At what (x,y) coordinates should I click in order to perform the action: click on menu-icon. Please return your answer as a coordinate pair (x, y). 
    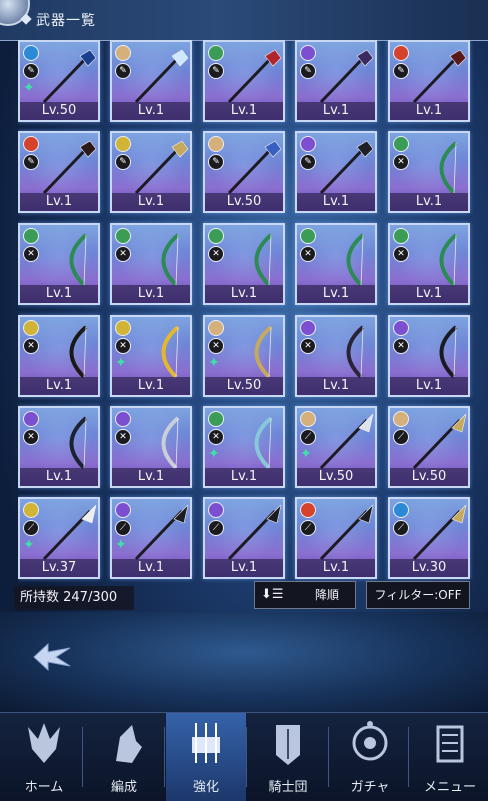
    Looking at the image, I should click on (450, 744).